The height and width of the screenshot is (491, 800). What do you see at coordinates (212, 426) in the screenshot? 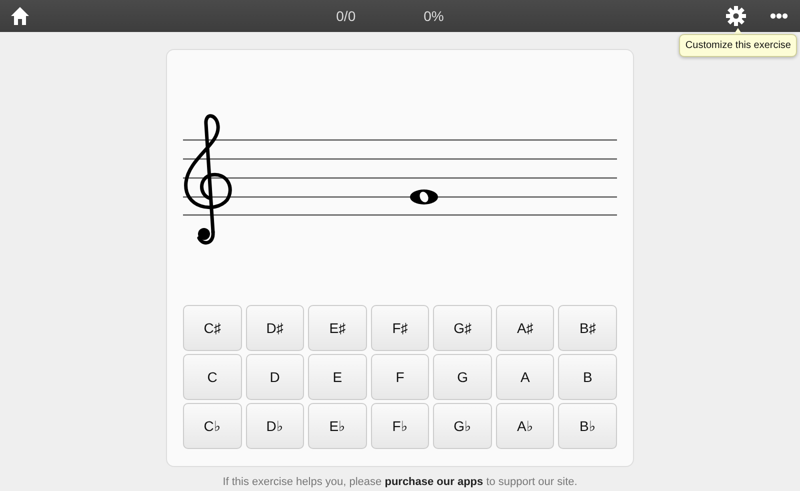
I see `note-button: C♭` at bounding box center [212, 426].